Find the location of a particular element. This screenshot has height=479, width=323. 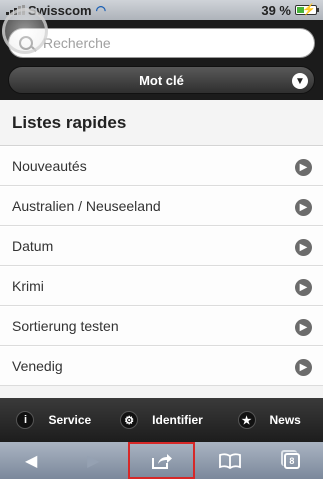

keyword-select: Mot clé ▼ is located at coordinates (161, 80).